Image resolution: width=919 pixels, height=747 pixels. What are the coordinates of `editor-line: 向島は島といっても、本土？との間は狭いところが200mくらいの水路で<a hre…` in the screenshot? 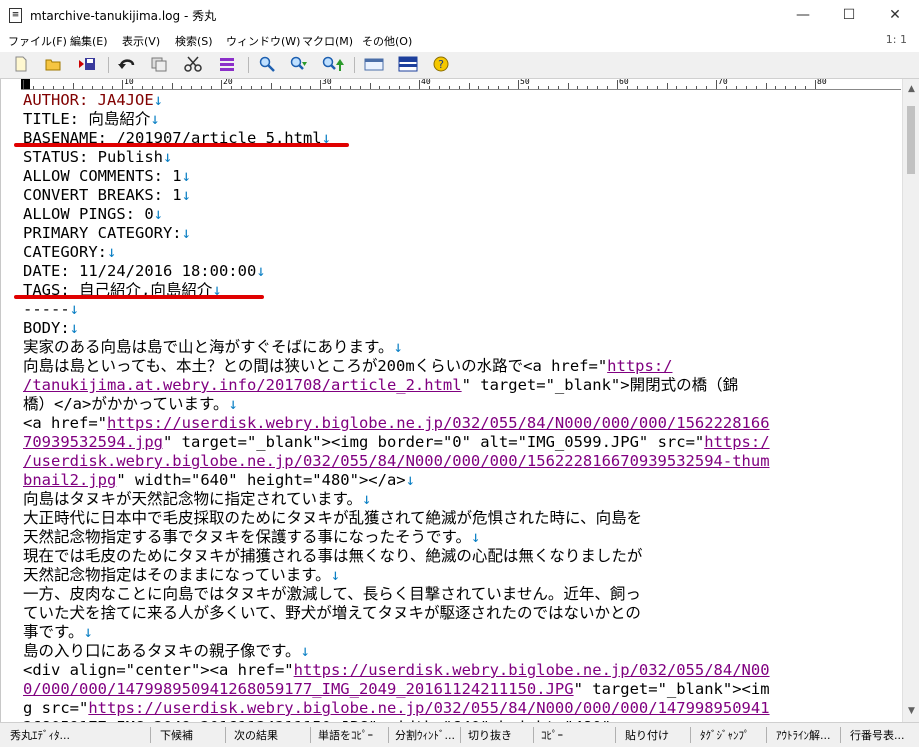 It's located at (347, 366).